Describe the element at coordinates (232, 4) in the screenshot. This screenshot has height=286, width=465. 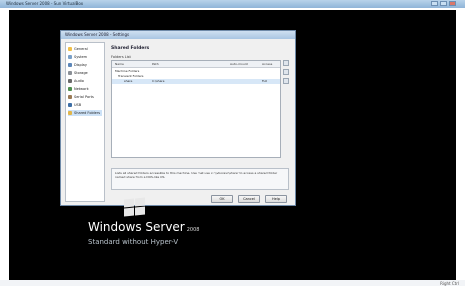
I see `window-titlebar: Windows Server 2008 - Sun VirtualBox` at that location.